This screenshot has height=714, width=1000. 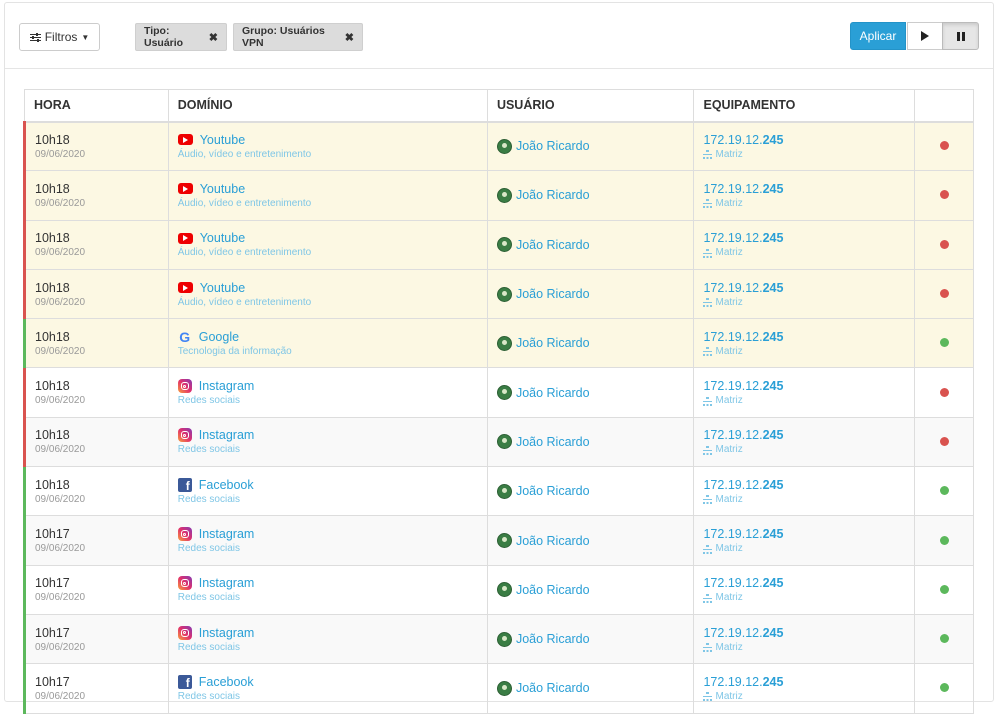 What do you see at coordinates (590, 106) in the screenshot?
I see `column-header-usuario: USUÁRIO` at bounding box center [590, 106].